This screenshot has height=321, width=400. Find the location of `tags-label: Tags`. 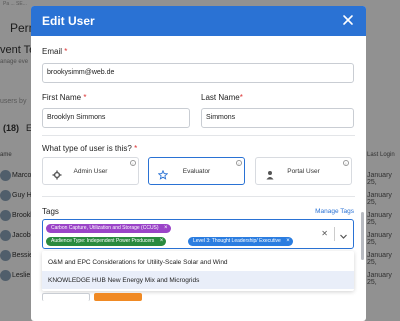

tags-label: Tags is located at coordinates (50, 211).